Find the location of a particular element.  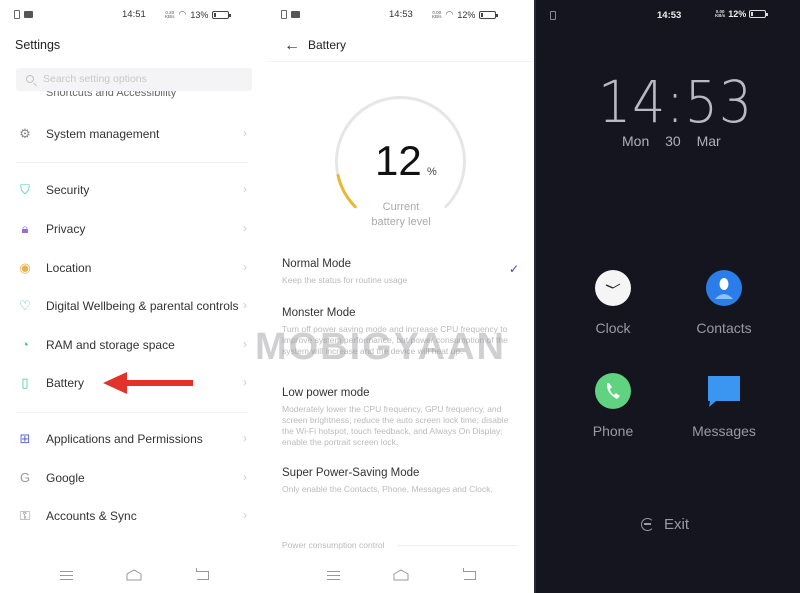

key-icon: ⚿ is located at coordinates (25, 515).